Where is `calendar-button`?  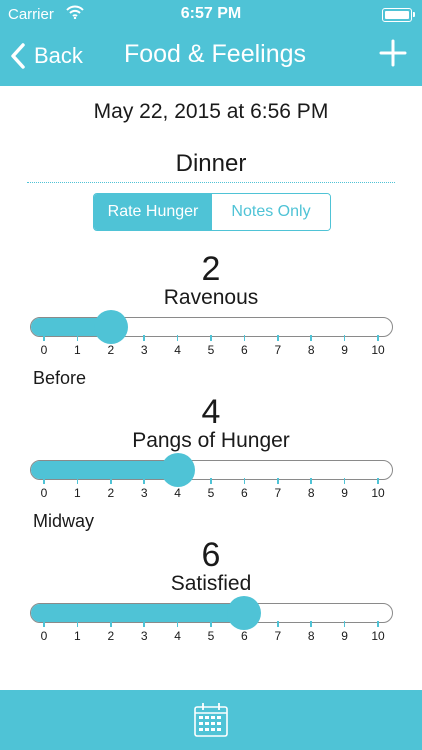
calendar-button is located at coordinates (211, 720).